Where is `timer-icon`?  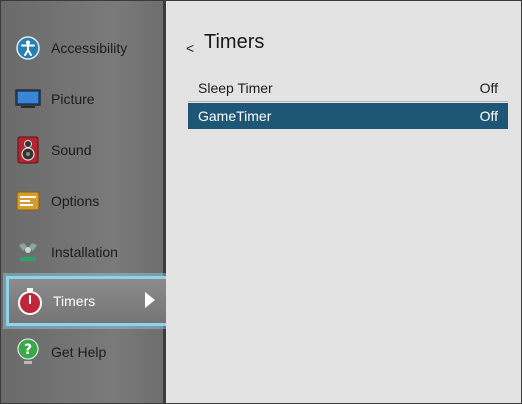 timer-icon is located at coordinates (30, 301).